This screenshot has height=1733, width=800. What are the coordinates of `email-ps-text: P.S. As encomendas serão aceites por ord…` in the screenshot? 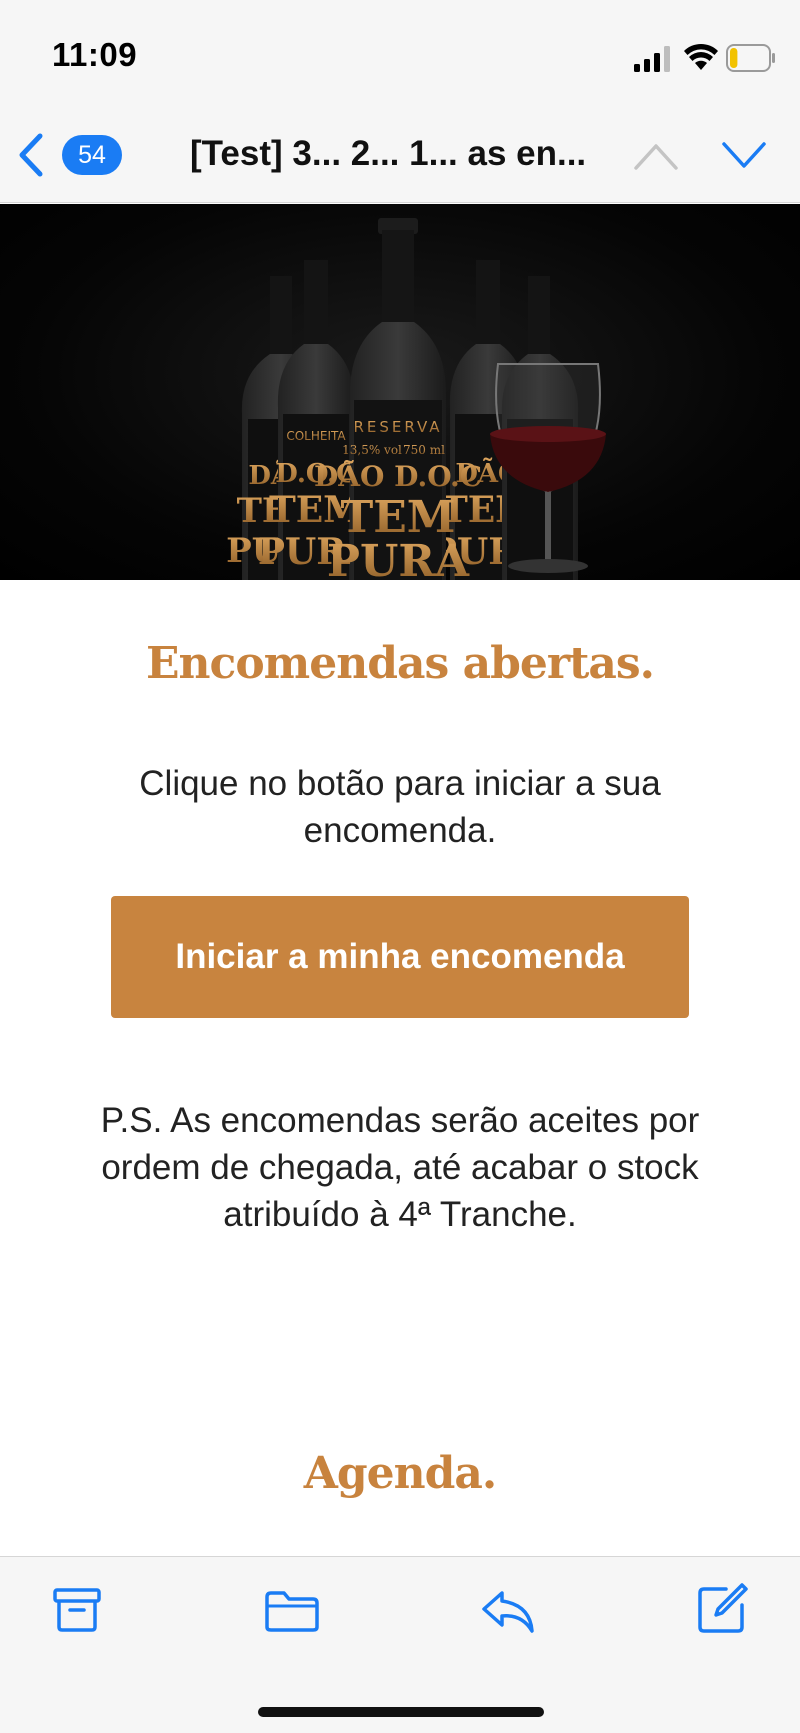 It's located at (400, 1167).